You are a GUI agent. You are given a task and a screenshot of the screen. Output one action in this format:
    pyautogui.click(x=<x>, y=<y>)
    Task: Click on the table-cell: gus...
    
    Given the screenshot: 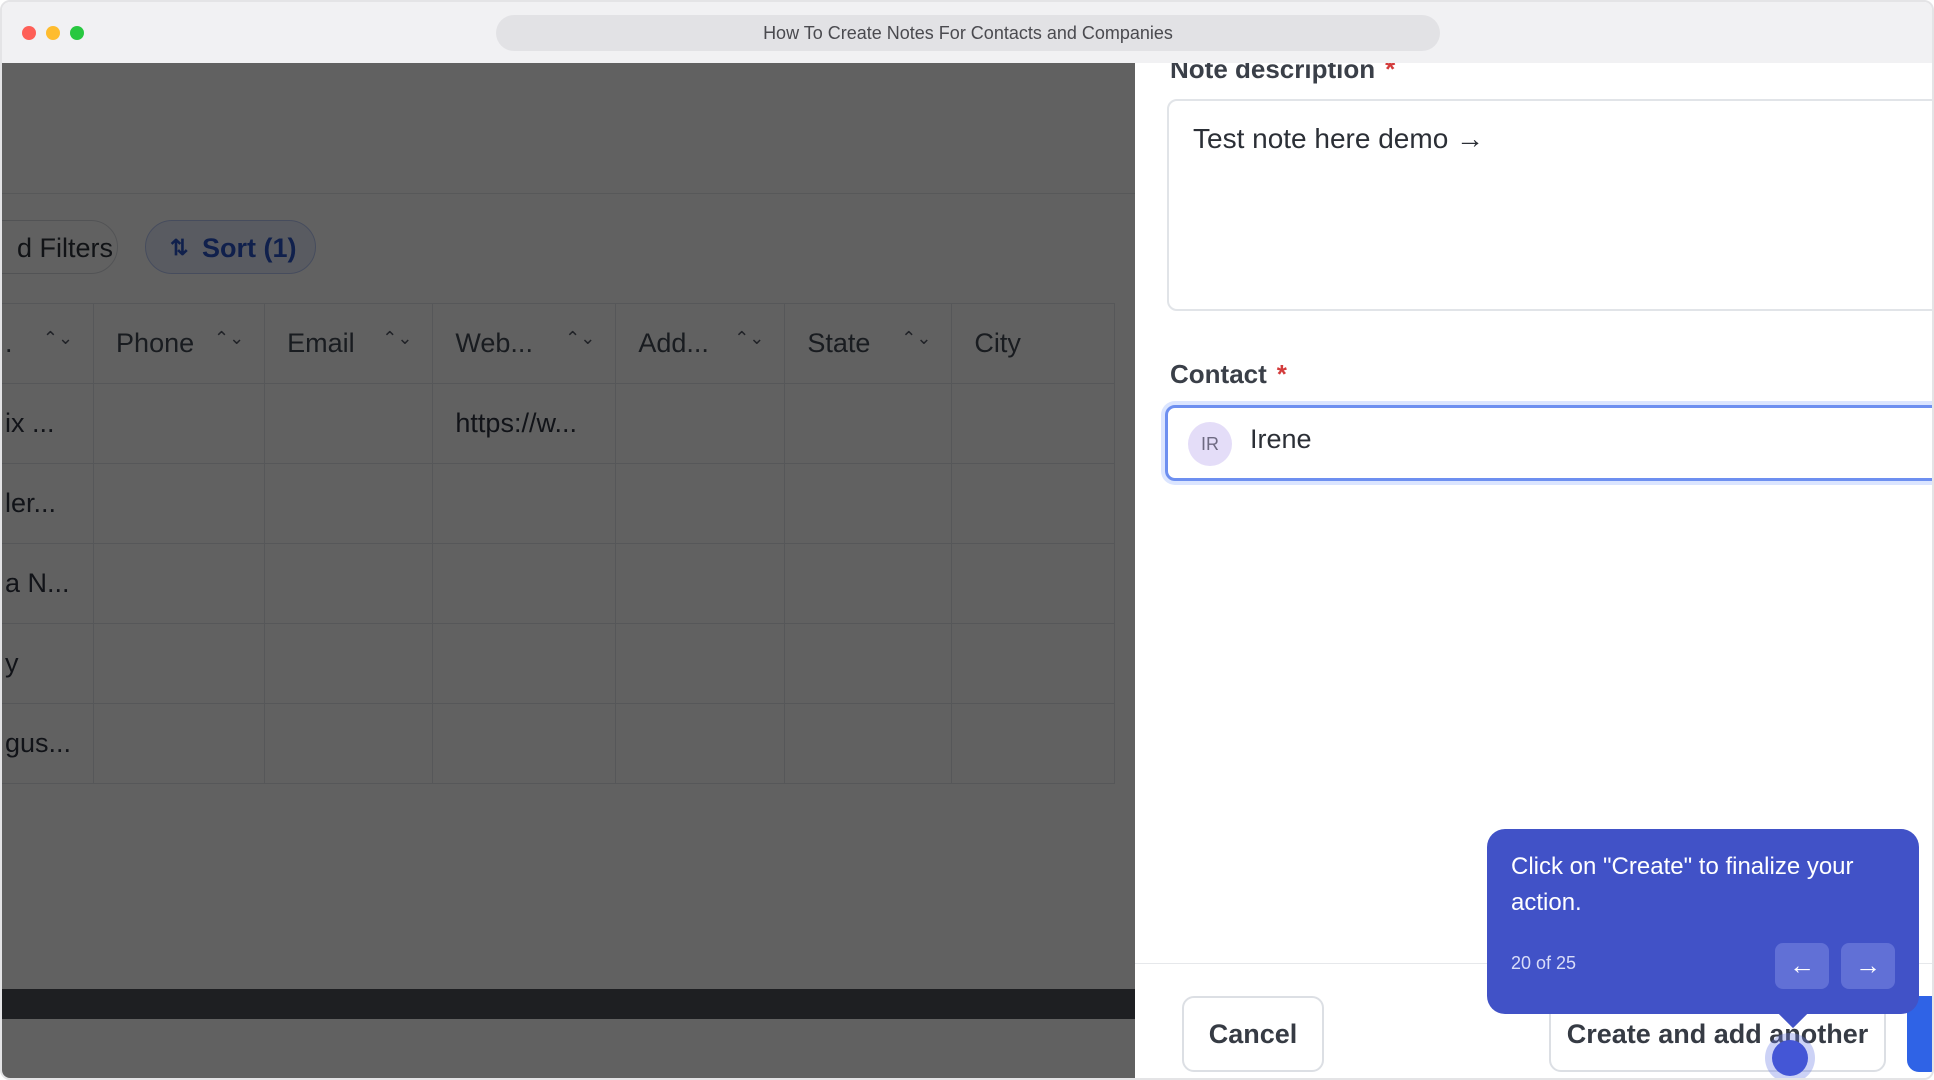 What is the action you would take?
    pyautogui.click(x=48, y=743)
    